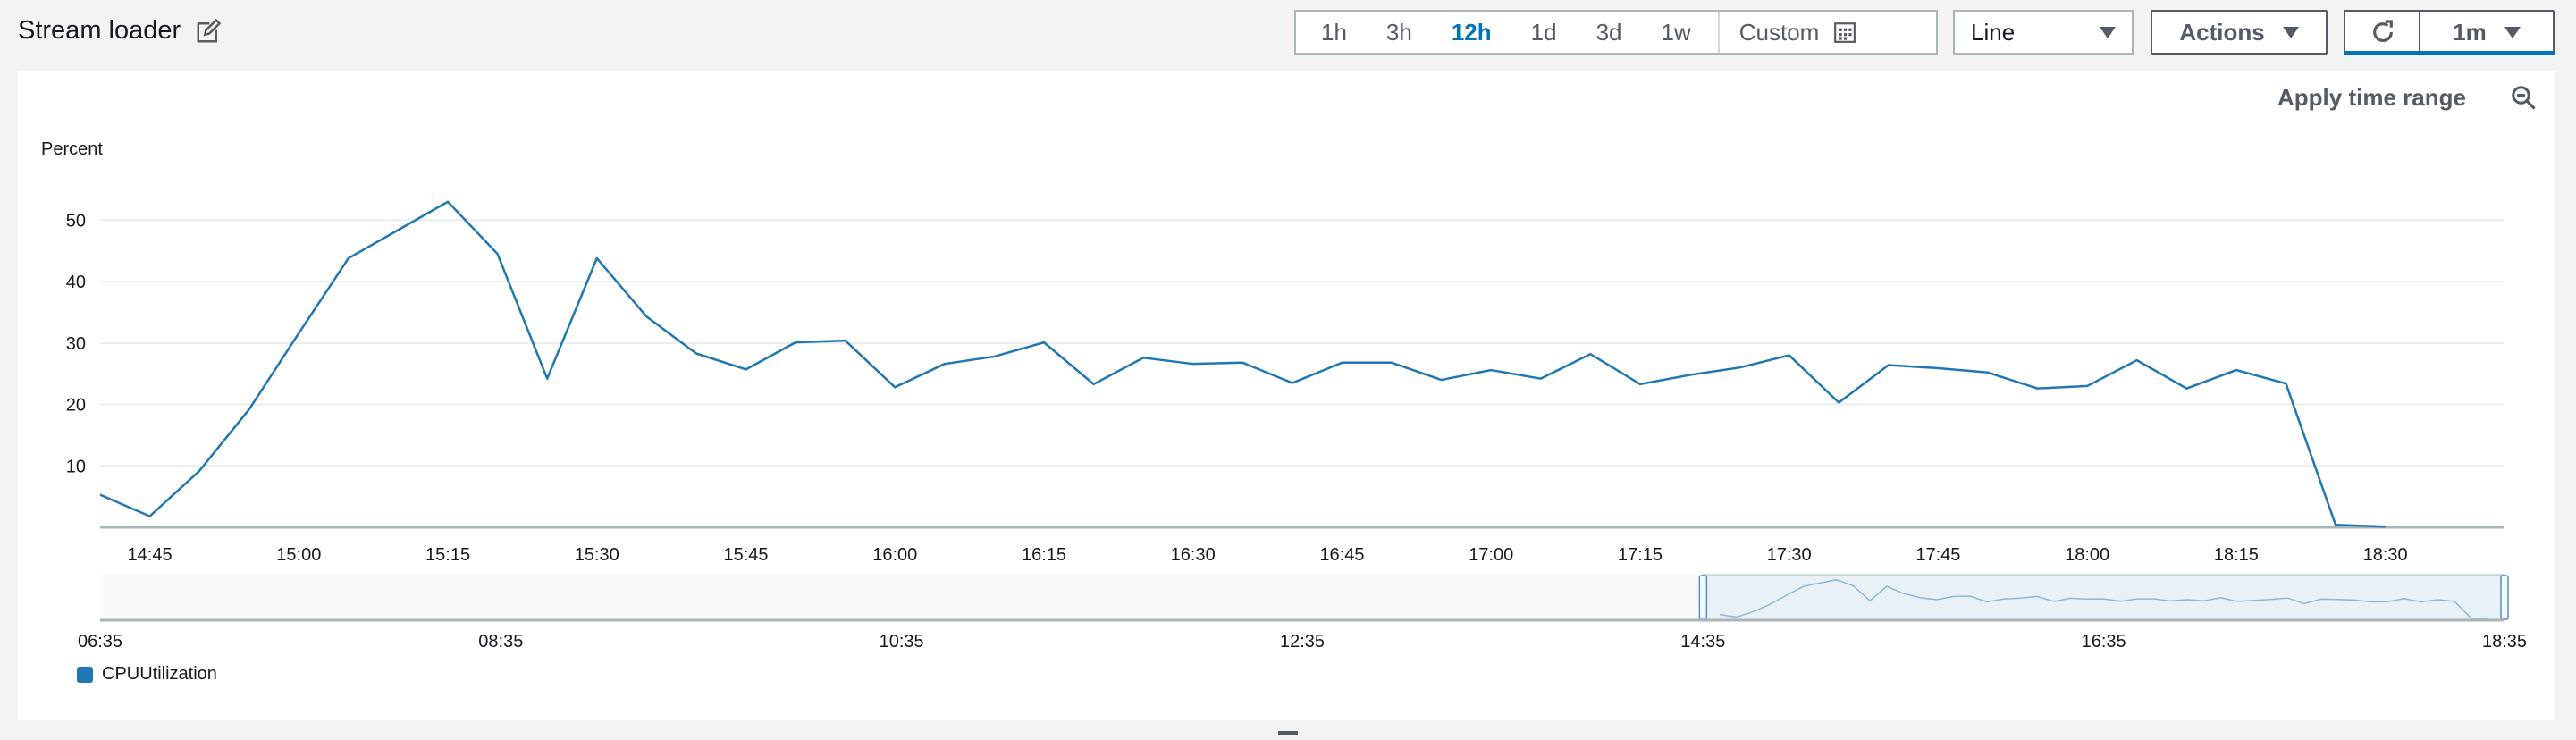 The height and width of the screenshot is (740, 2576). What do you see at coordinates (76, 221) in the screenshot?
I see `y-tick-label: 50` at bounding box center [76, 221].